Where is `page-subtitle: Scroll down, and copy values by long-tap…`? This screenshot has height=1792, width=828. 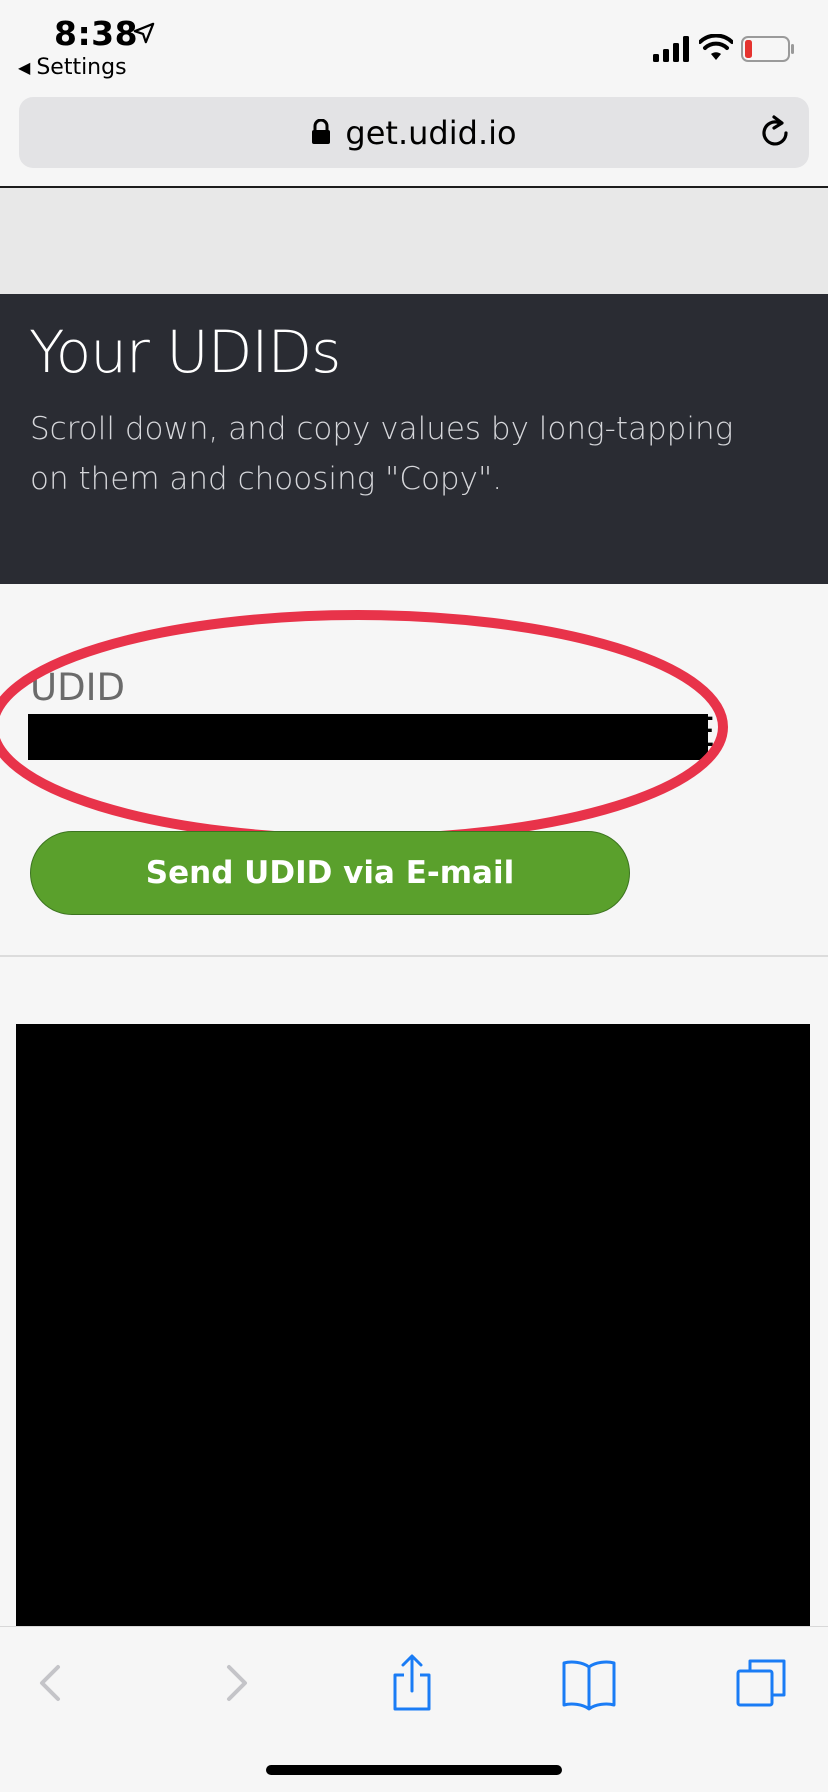 page-subtitle: Scroll down, and copy values by long-tap… is located at coordinates (382, 454).